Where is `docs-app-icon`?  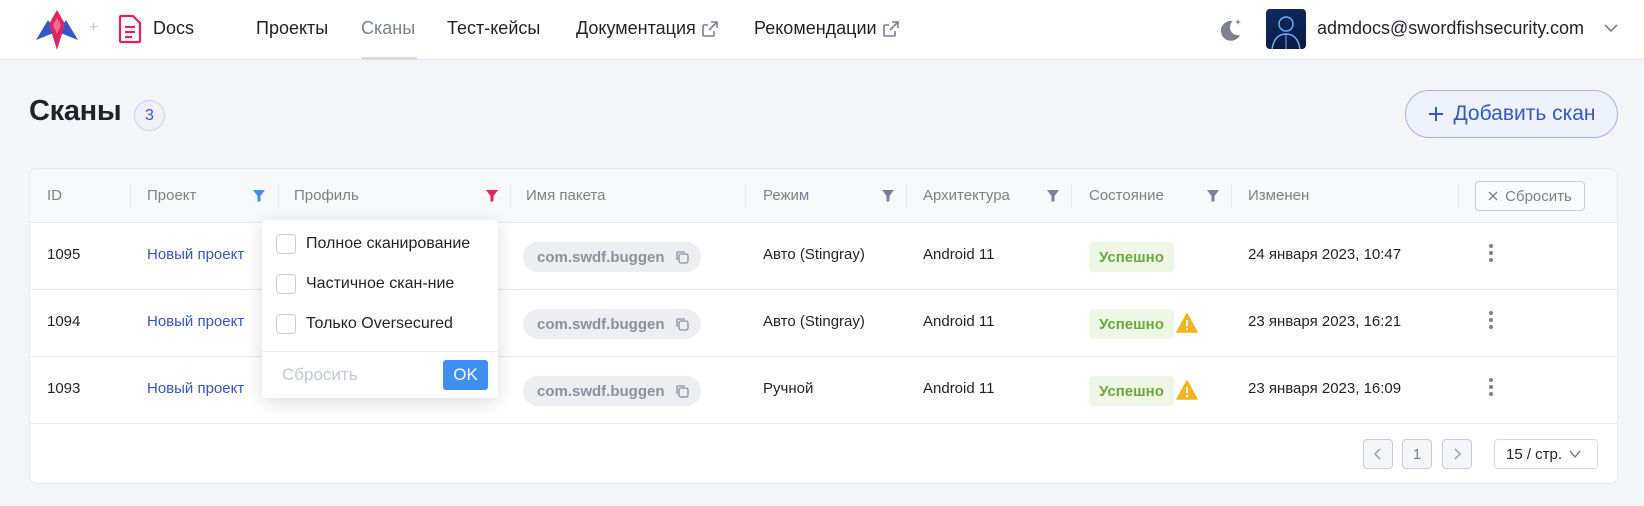
docs-app-icon is located at coordinates (130, 29).